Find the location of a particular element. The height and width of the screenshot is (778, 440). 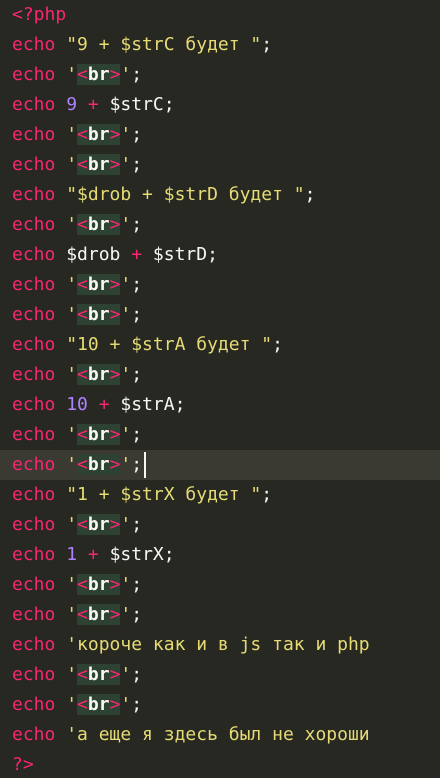

code-token-str: "$drob + $strD будет " is located at coordinates (185, 194).